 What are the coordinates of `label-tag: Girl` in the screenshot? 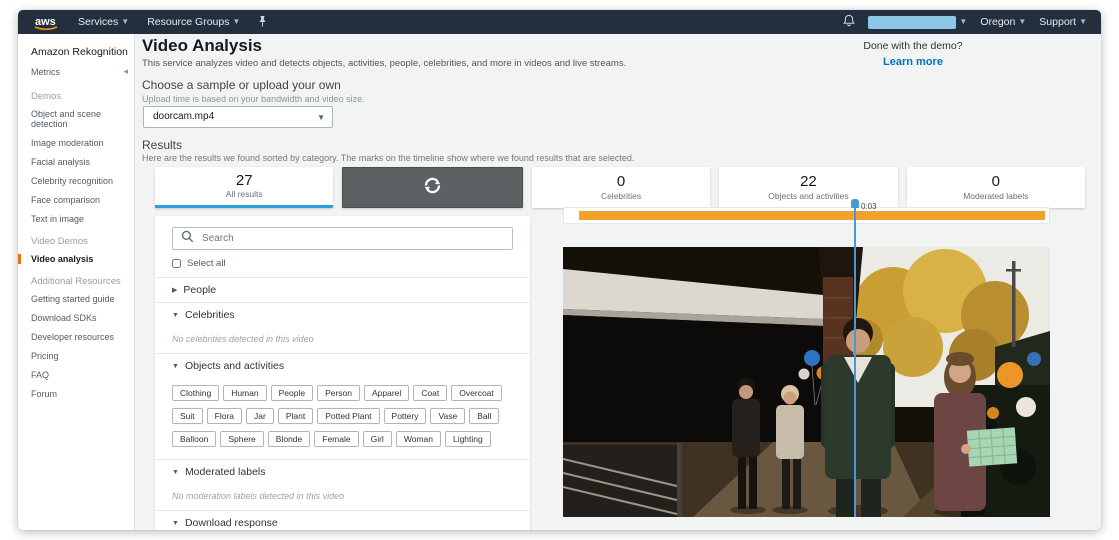 It's located at (377, 439).